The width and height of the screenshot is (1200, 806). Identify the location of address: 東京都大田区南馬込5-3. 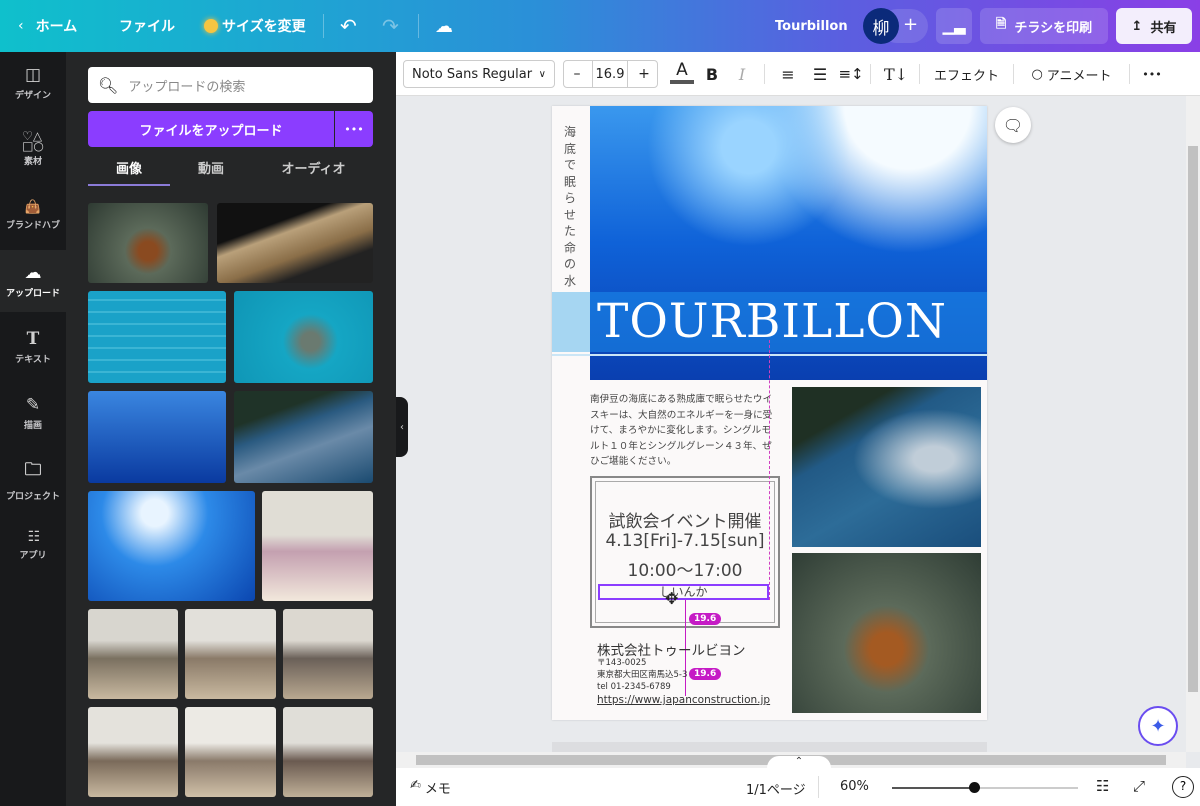
(642, 675).